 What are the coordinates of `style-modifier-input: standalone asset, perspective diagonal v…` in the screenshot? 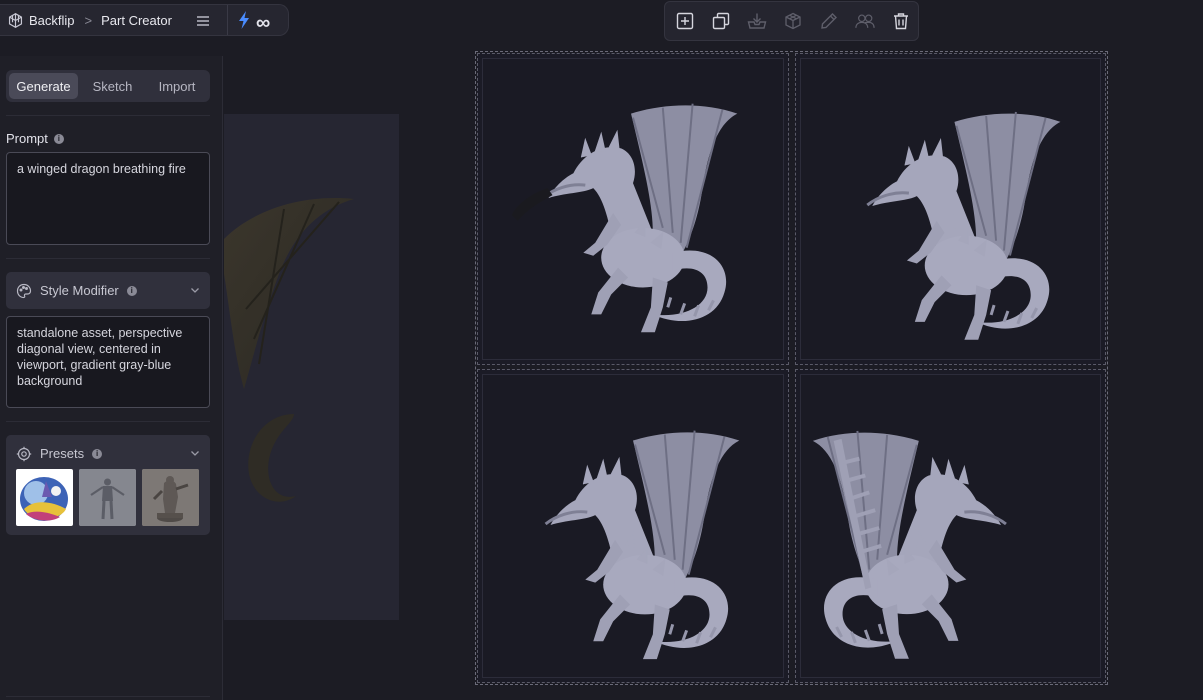 It's located at (108, 362).